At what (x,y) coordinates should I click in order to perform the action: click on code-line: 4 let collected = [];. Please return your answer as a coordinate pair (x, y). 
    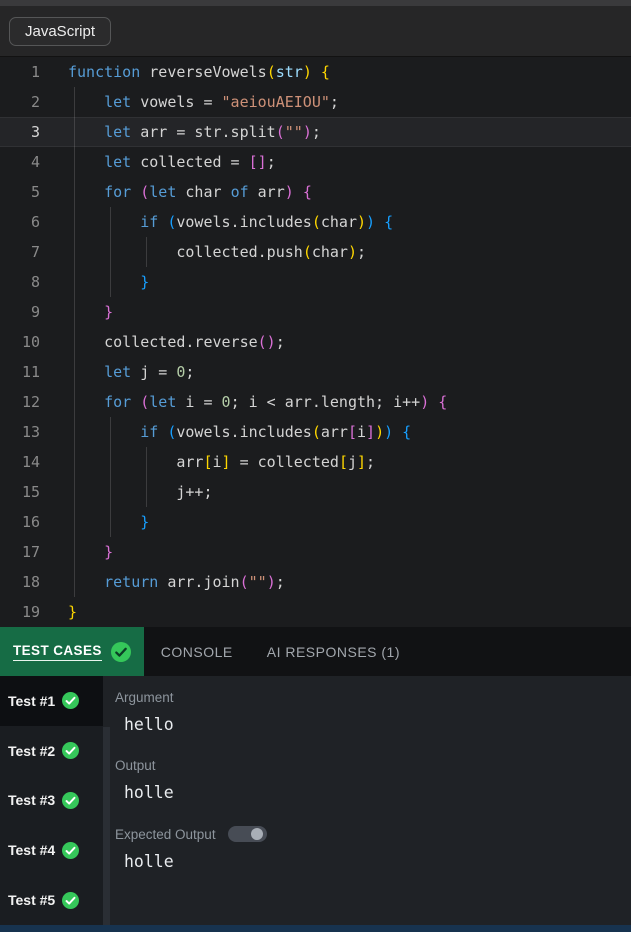
    Looking at the image, I should click on (315, 162).